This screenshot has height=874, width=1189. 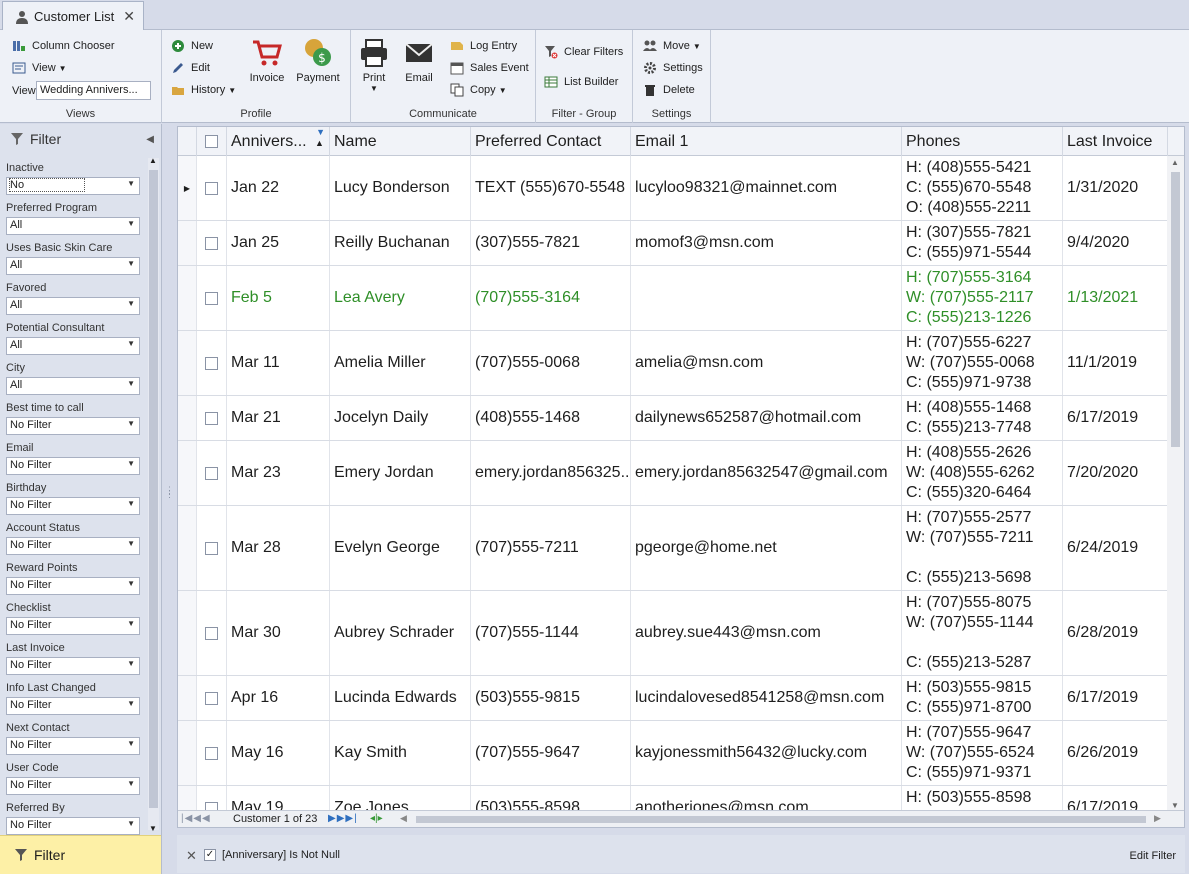 What do you see at coordinates (1175, 309) in the screenshot?
I see `grid-scrollbar-thumb` at bounding box center [1175, 309].